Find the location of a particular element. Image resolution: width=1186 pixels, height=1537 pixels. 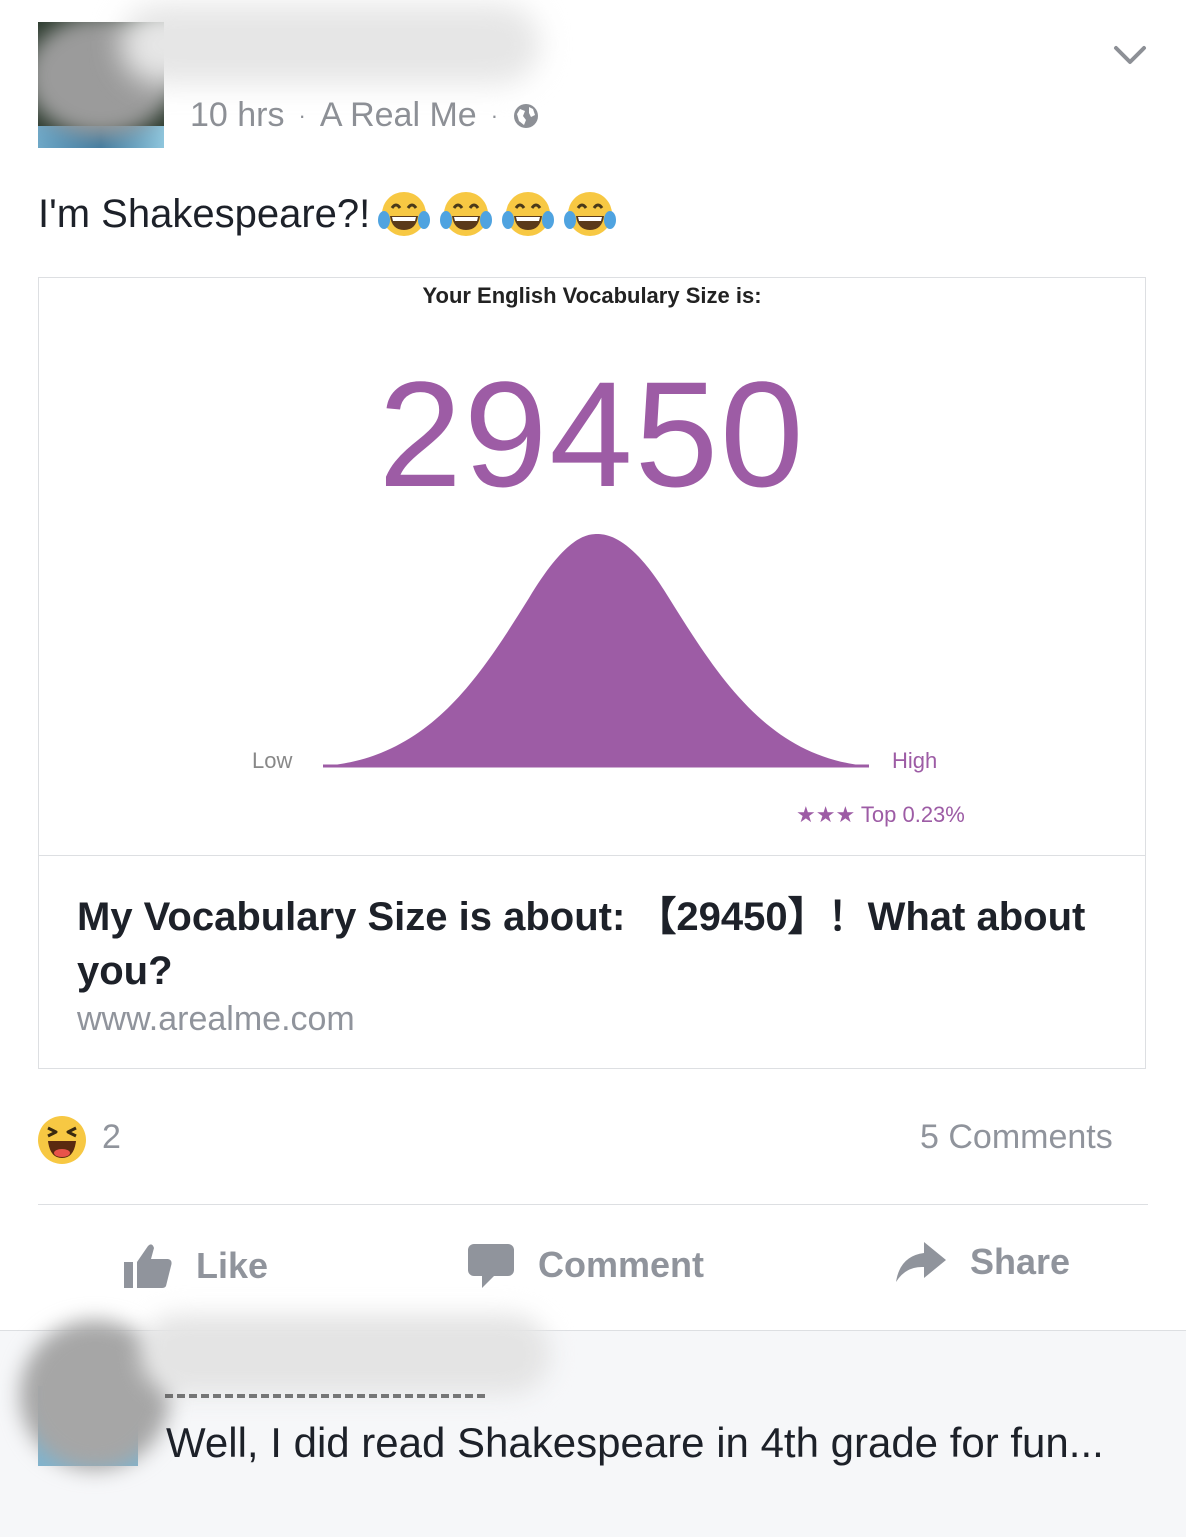

share-label: Share is located at coordinates (1020, 1261).